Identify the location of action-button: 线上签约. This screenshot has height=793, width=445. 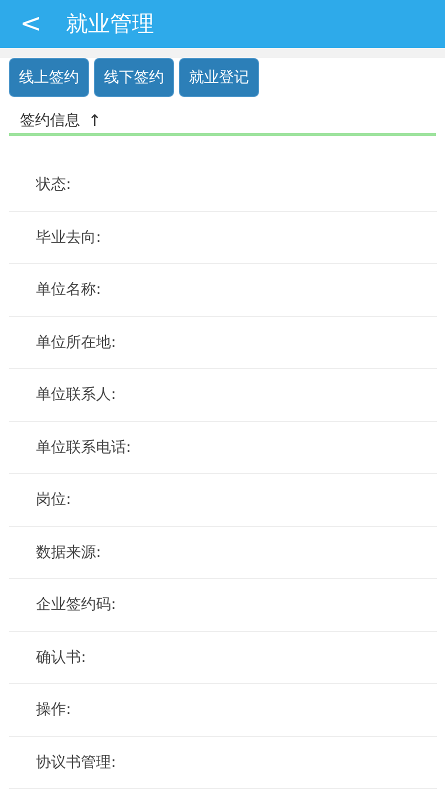
(49, 77).